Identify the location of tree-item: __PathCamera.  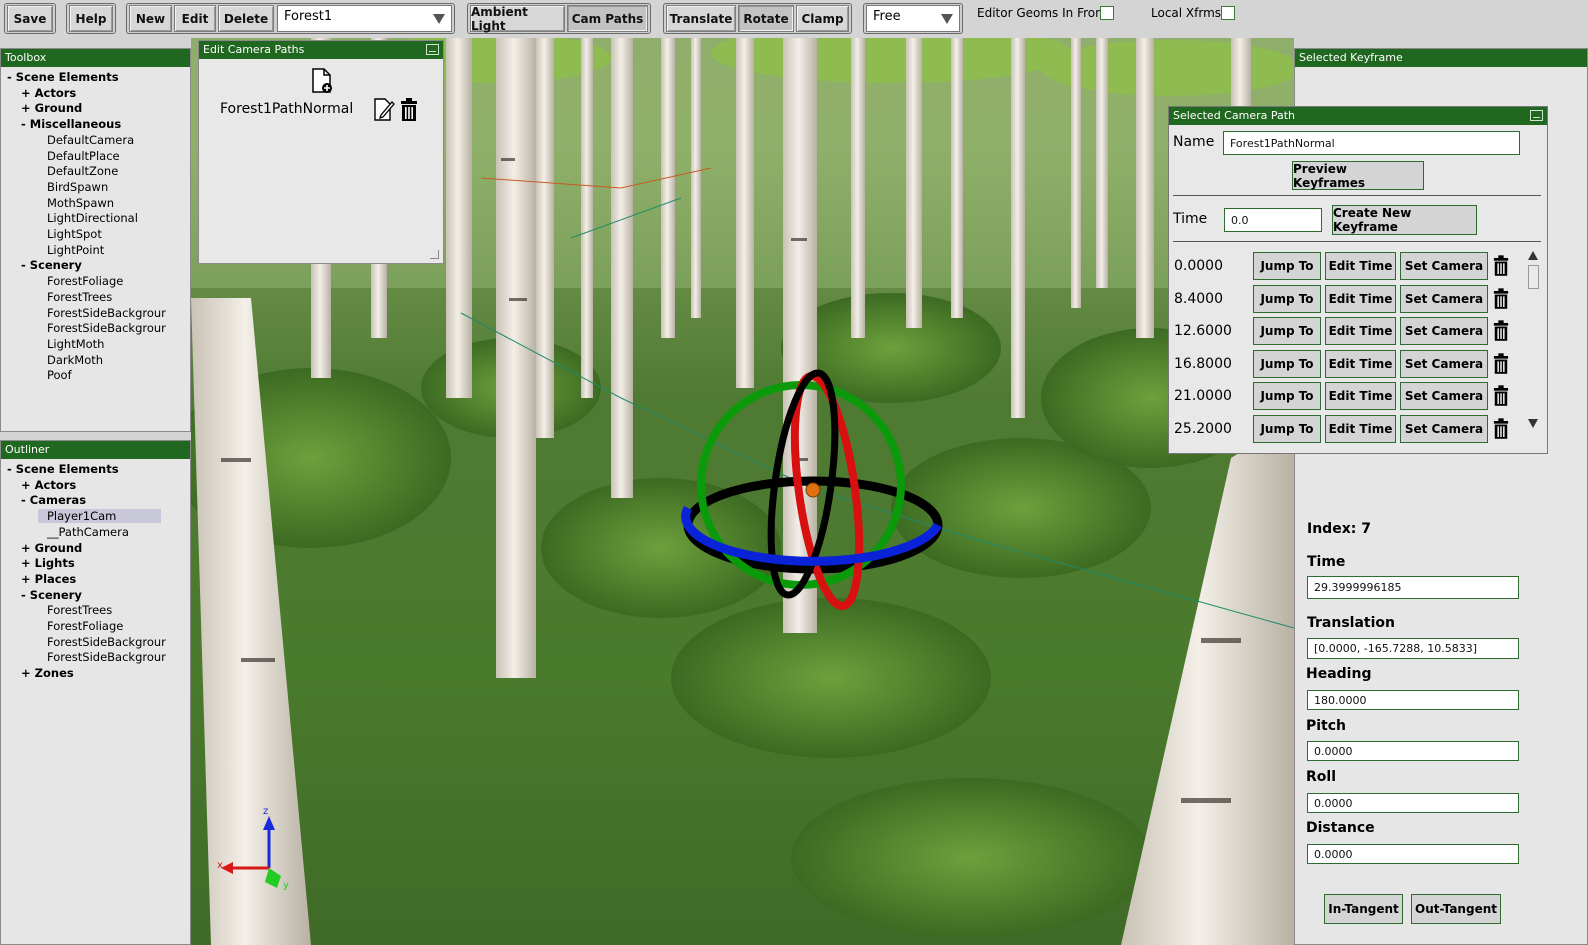
(88, 532).